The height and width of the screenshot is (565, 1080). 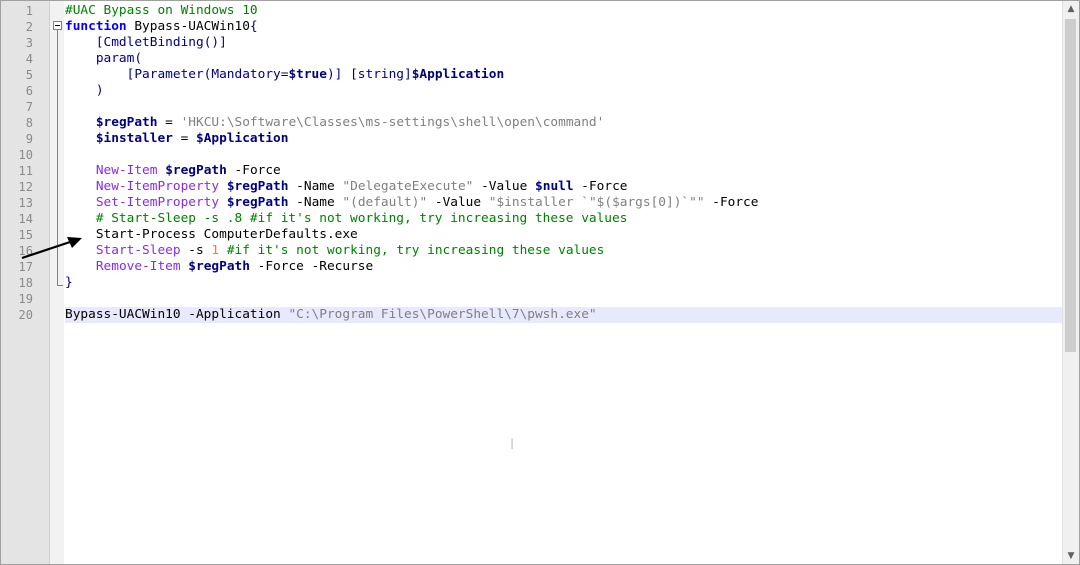 What do you see at coordinates (96, 26) in the screenshot?
I see `code-token: function` at bounding box center [96, 26].